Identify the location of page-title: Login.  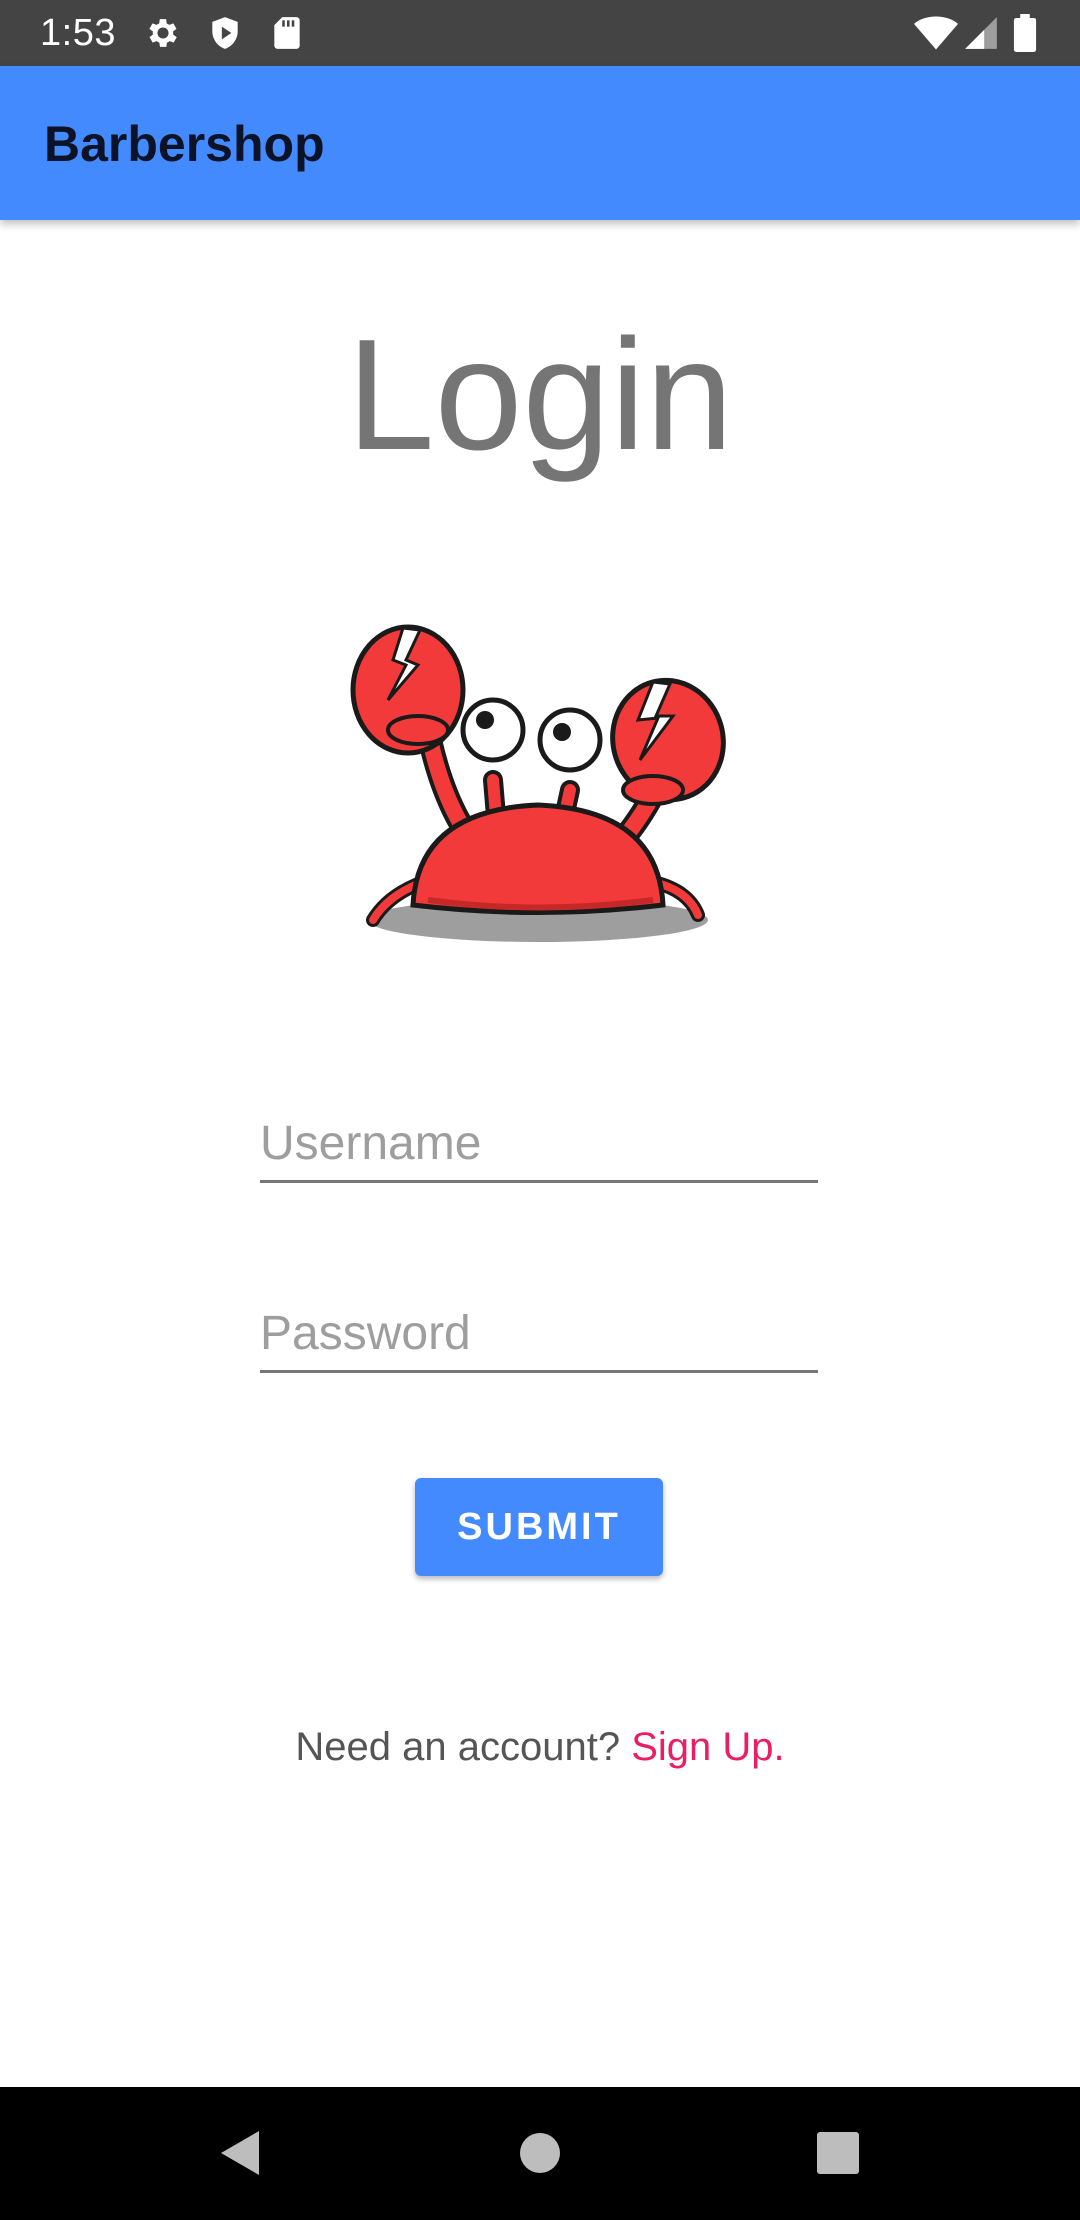
(540, 395).